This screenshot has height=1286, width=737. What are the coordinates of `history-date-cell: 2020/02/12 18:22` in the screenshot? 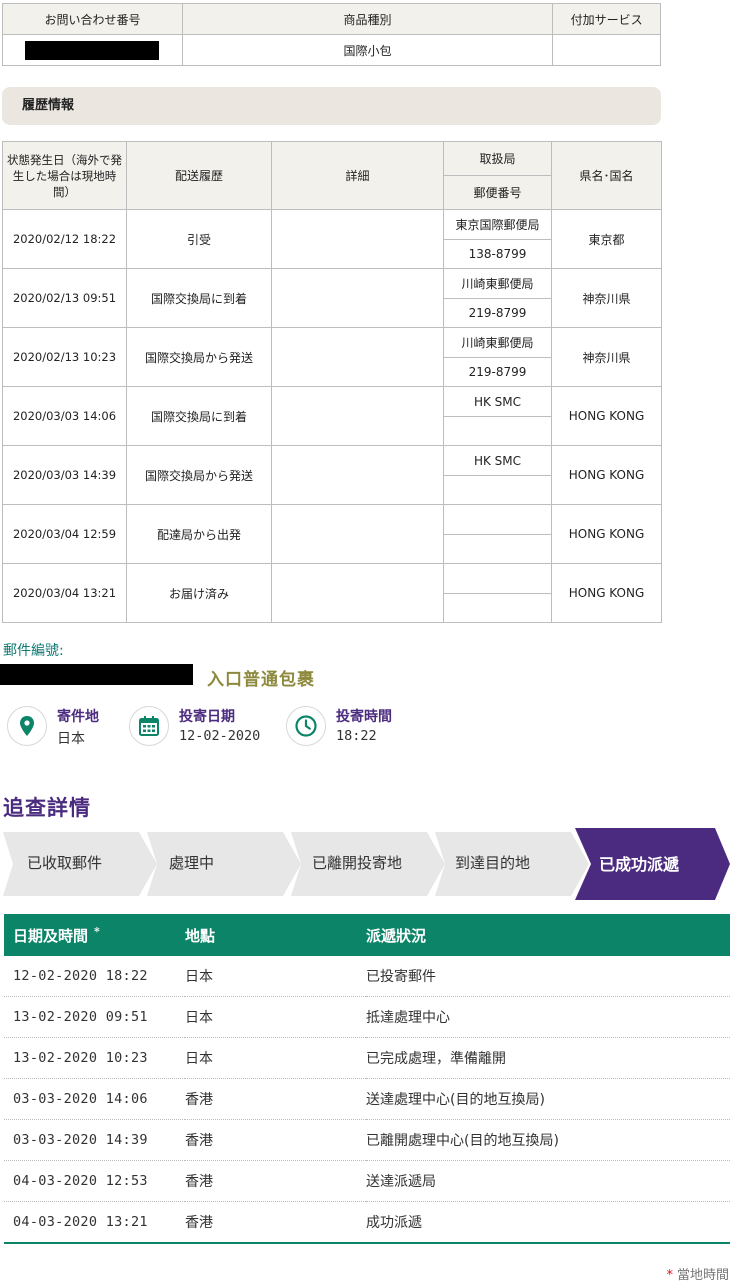 It's located at (64, 239).